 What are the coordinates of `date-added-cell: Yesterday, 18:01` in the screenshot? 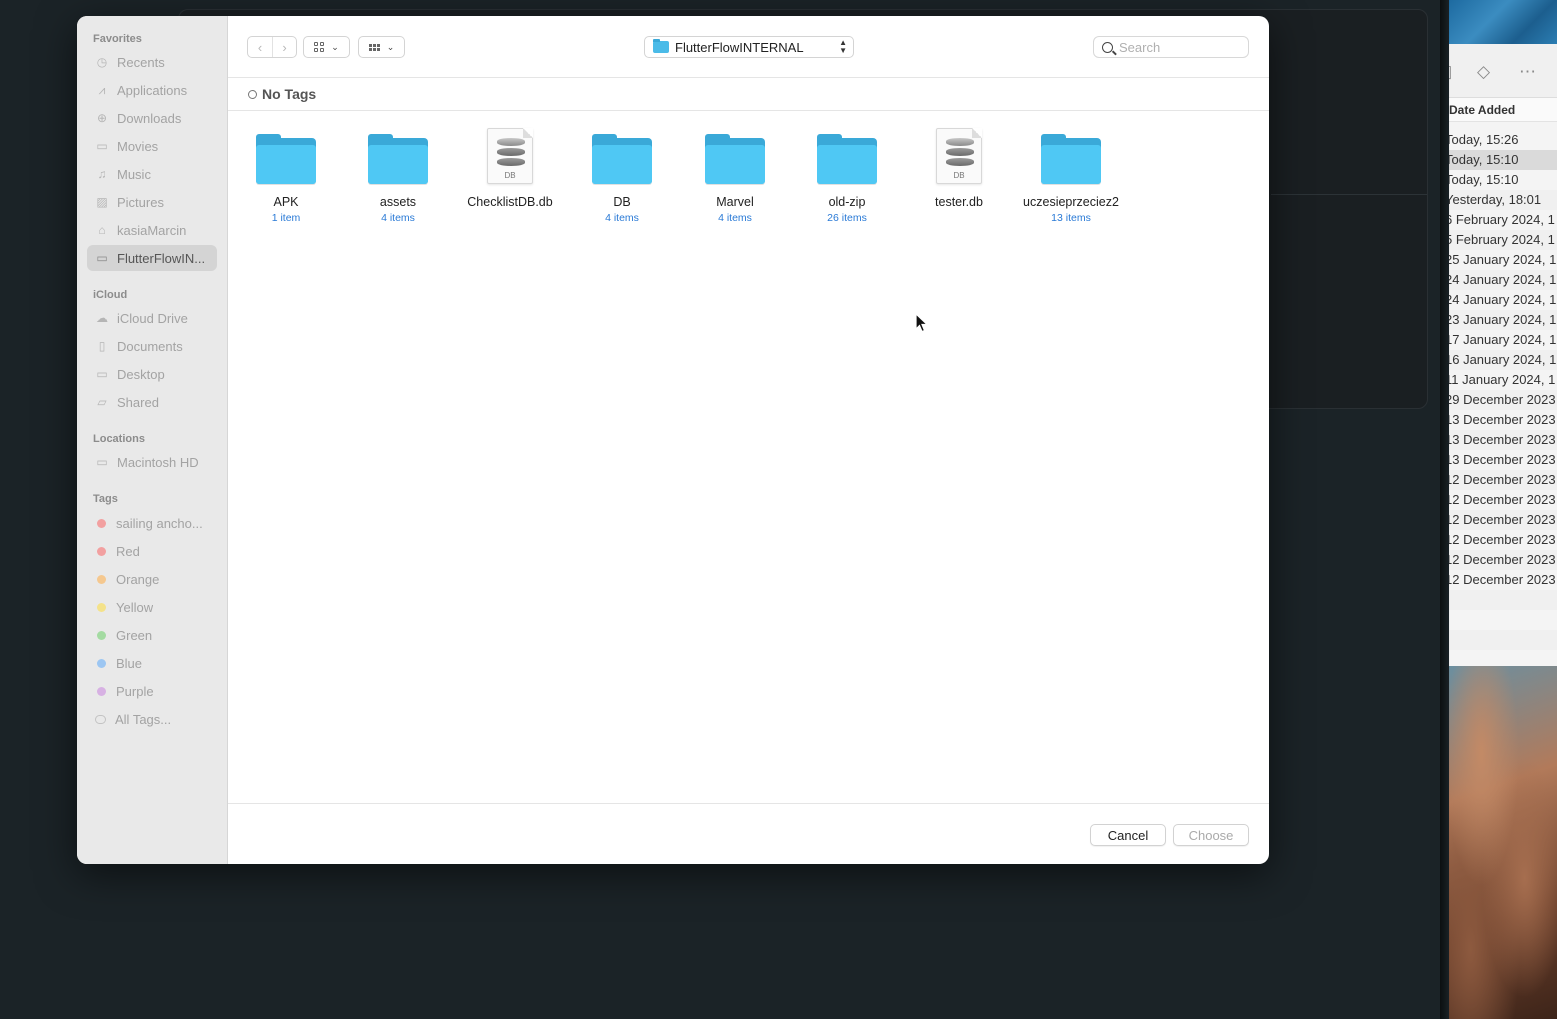 It's located at (1503, 200).